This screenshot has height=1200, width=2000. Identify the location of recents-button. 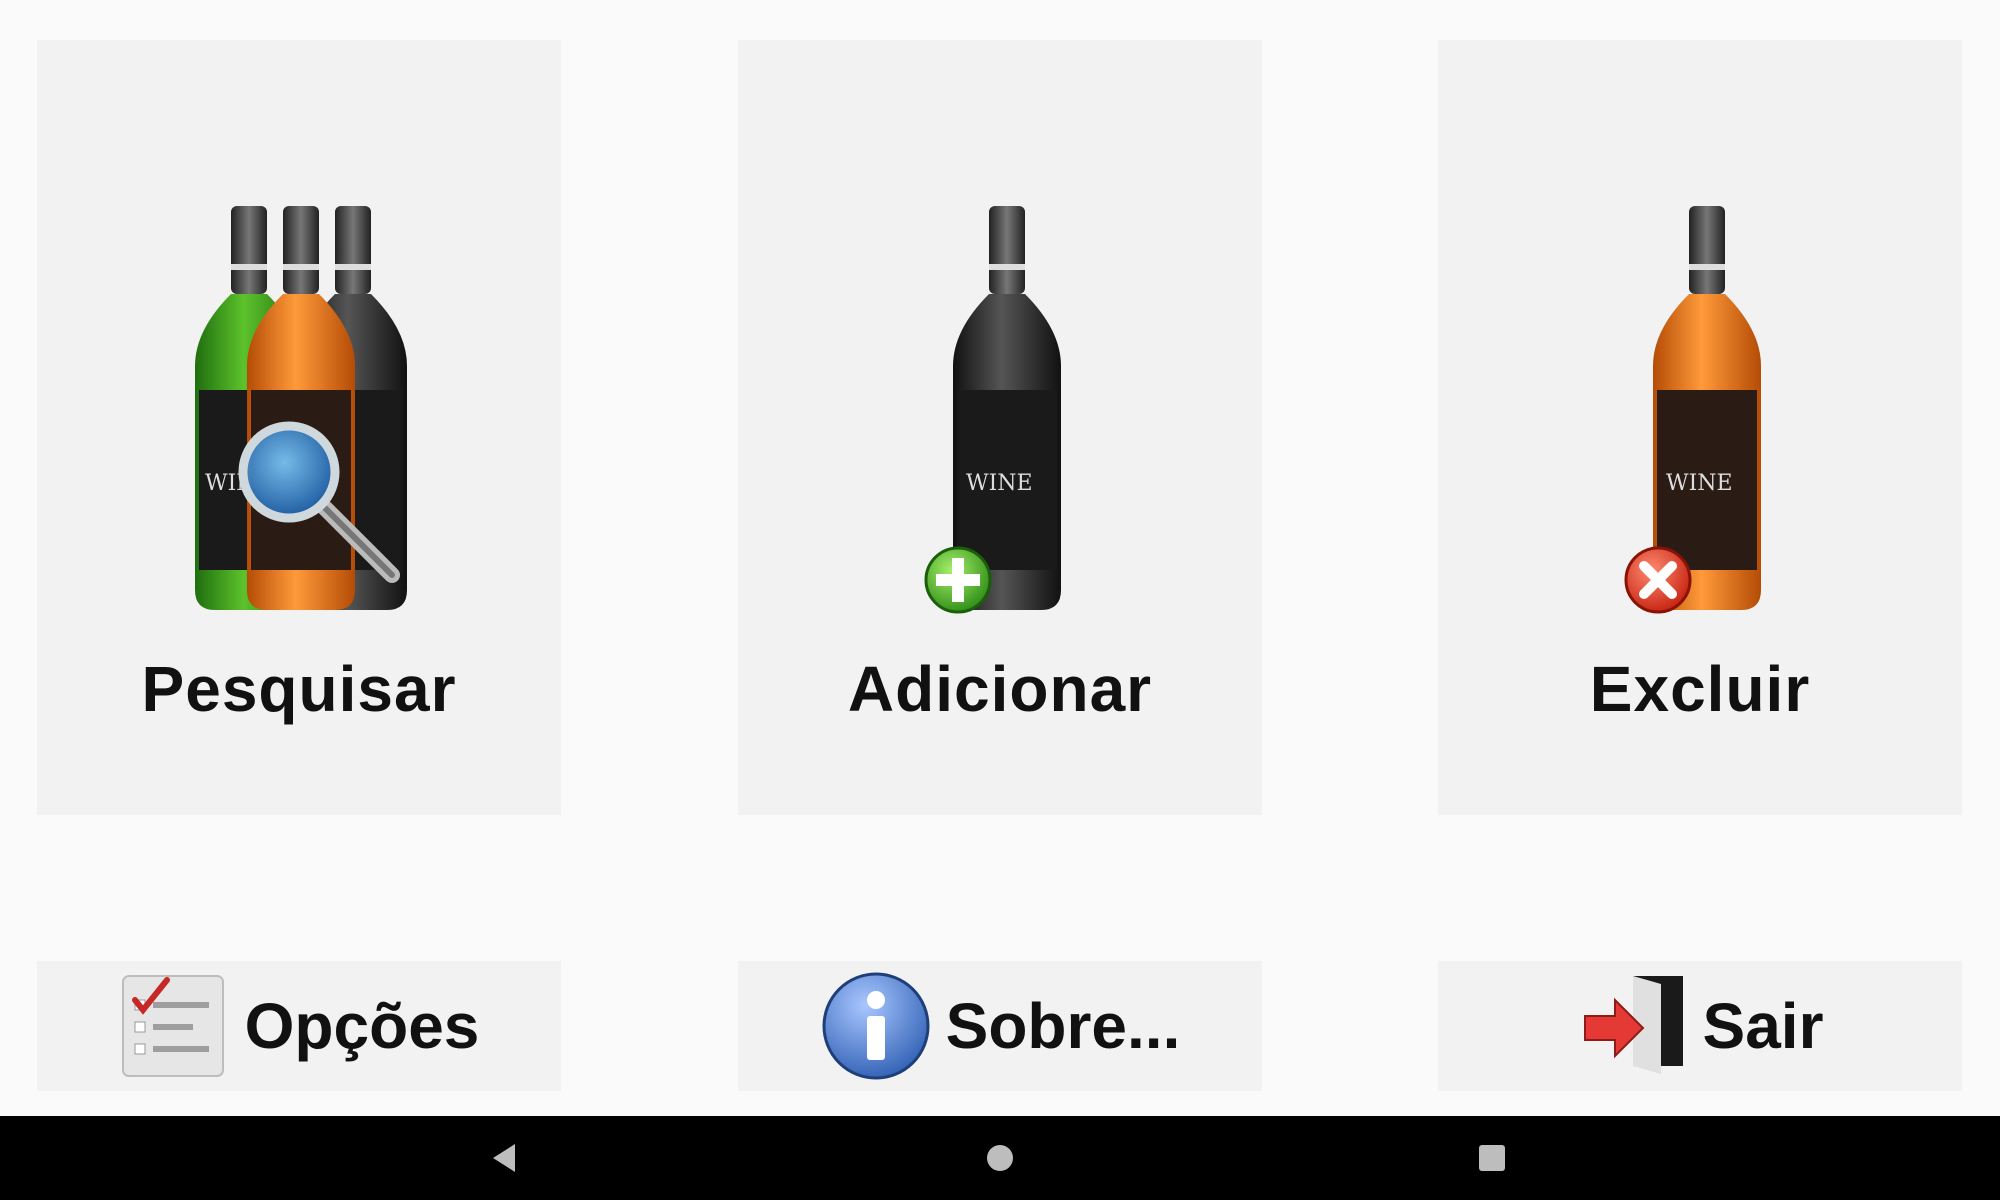
(1492, 1158).